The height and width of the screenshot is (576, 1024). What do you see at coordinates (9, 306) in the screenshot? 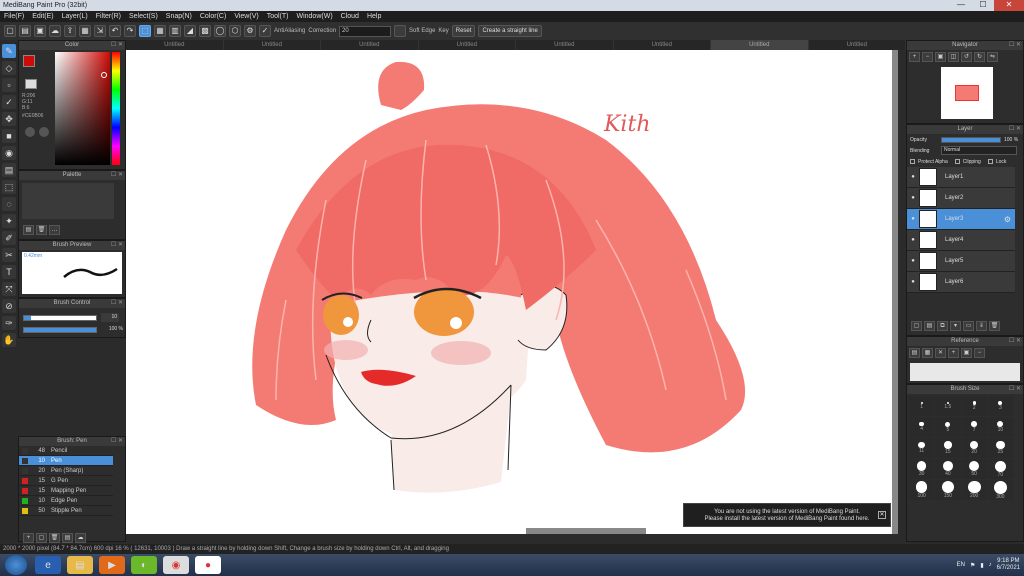
I see `eyedropper-icon: ⊘` at bounding box center [9, 306].